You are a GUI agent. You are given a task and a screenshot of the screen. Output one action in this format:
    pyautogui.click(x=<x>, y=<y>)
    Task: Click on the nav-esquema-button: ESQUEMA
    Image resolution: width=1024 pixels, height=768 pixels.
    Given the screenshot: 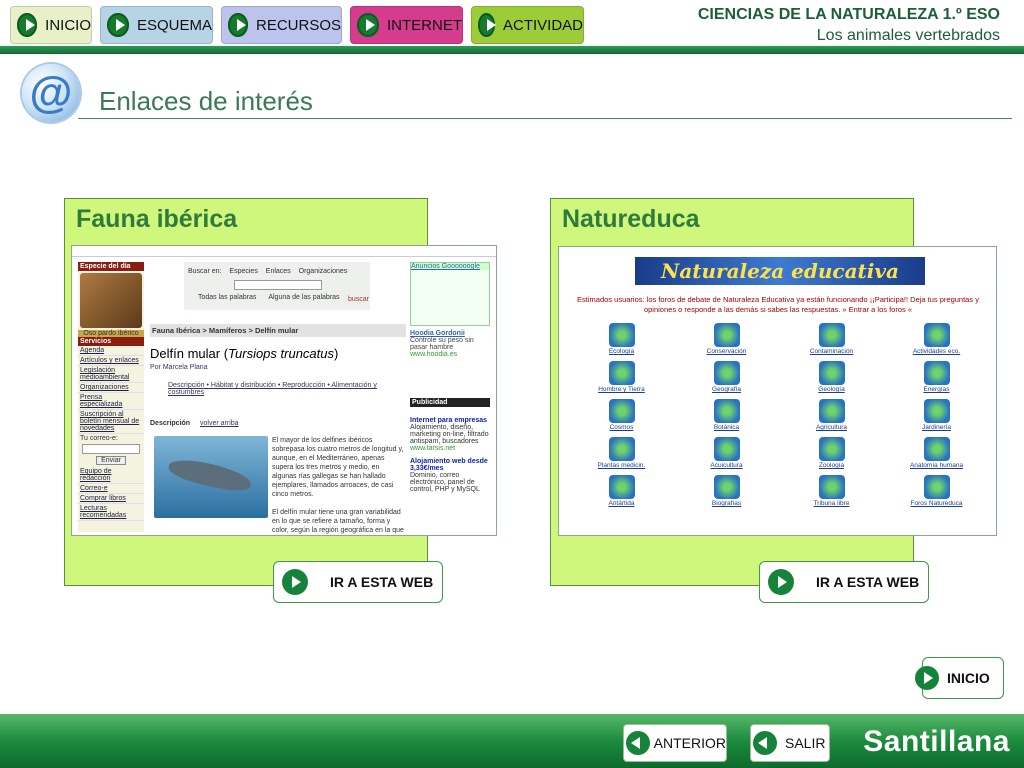 What is the action you would take?
    pyautogui.click(x=156, y=25)
    